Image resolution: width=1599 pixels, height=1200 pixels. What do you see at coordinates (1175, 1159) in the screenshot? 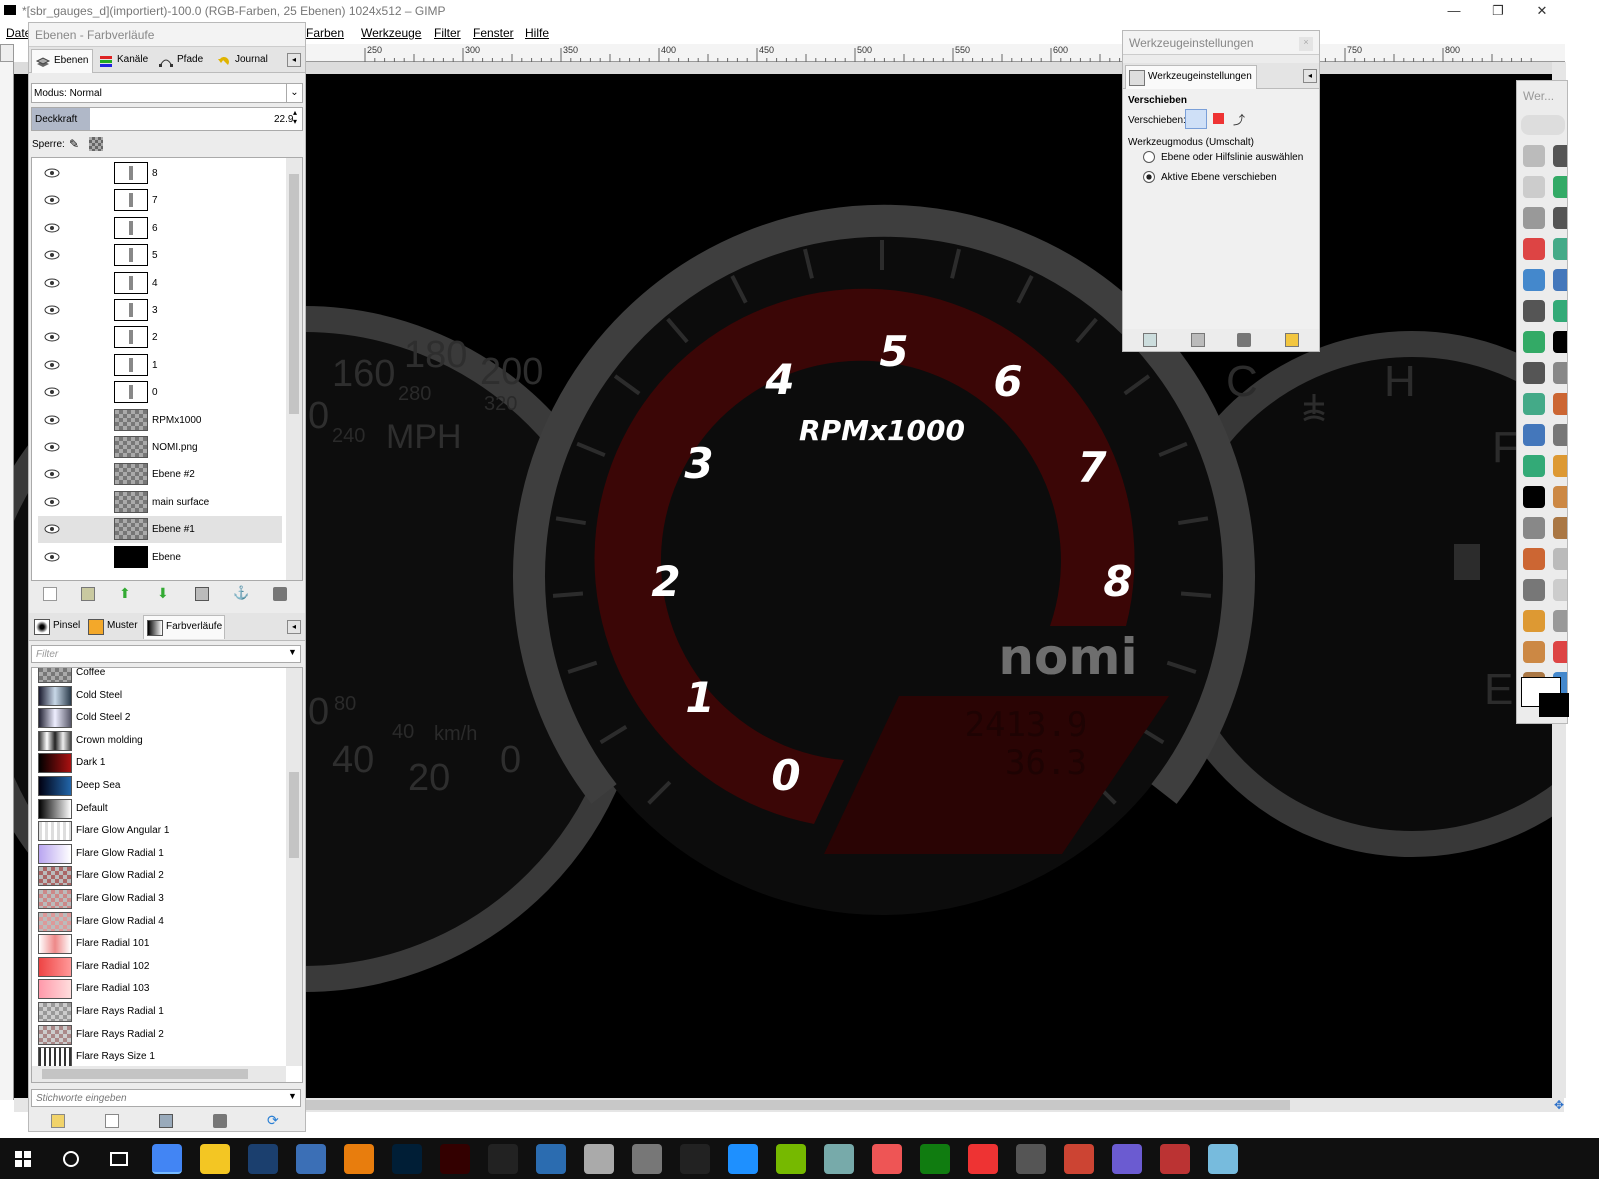
I see `app8-icon` at bounding box center [1175, 1159].